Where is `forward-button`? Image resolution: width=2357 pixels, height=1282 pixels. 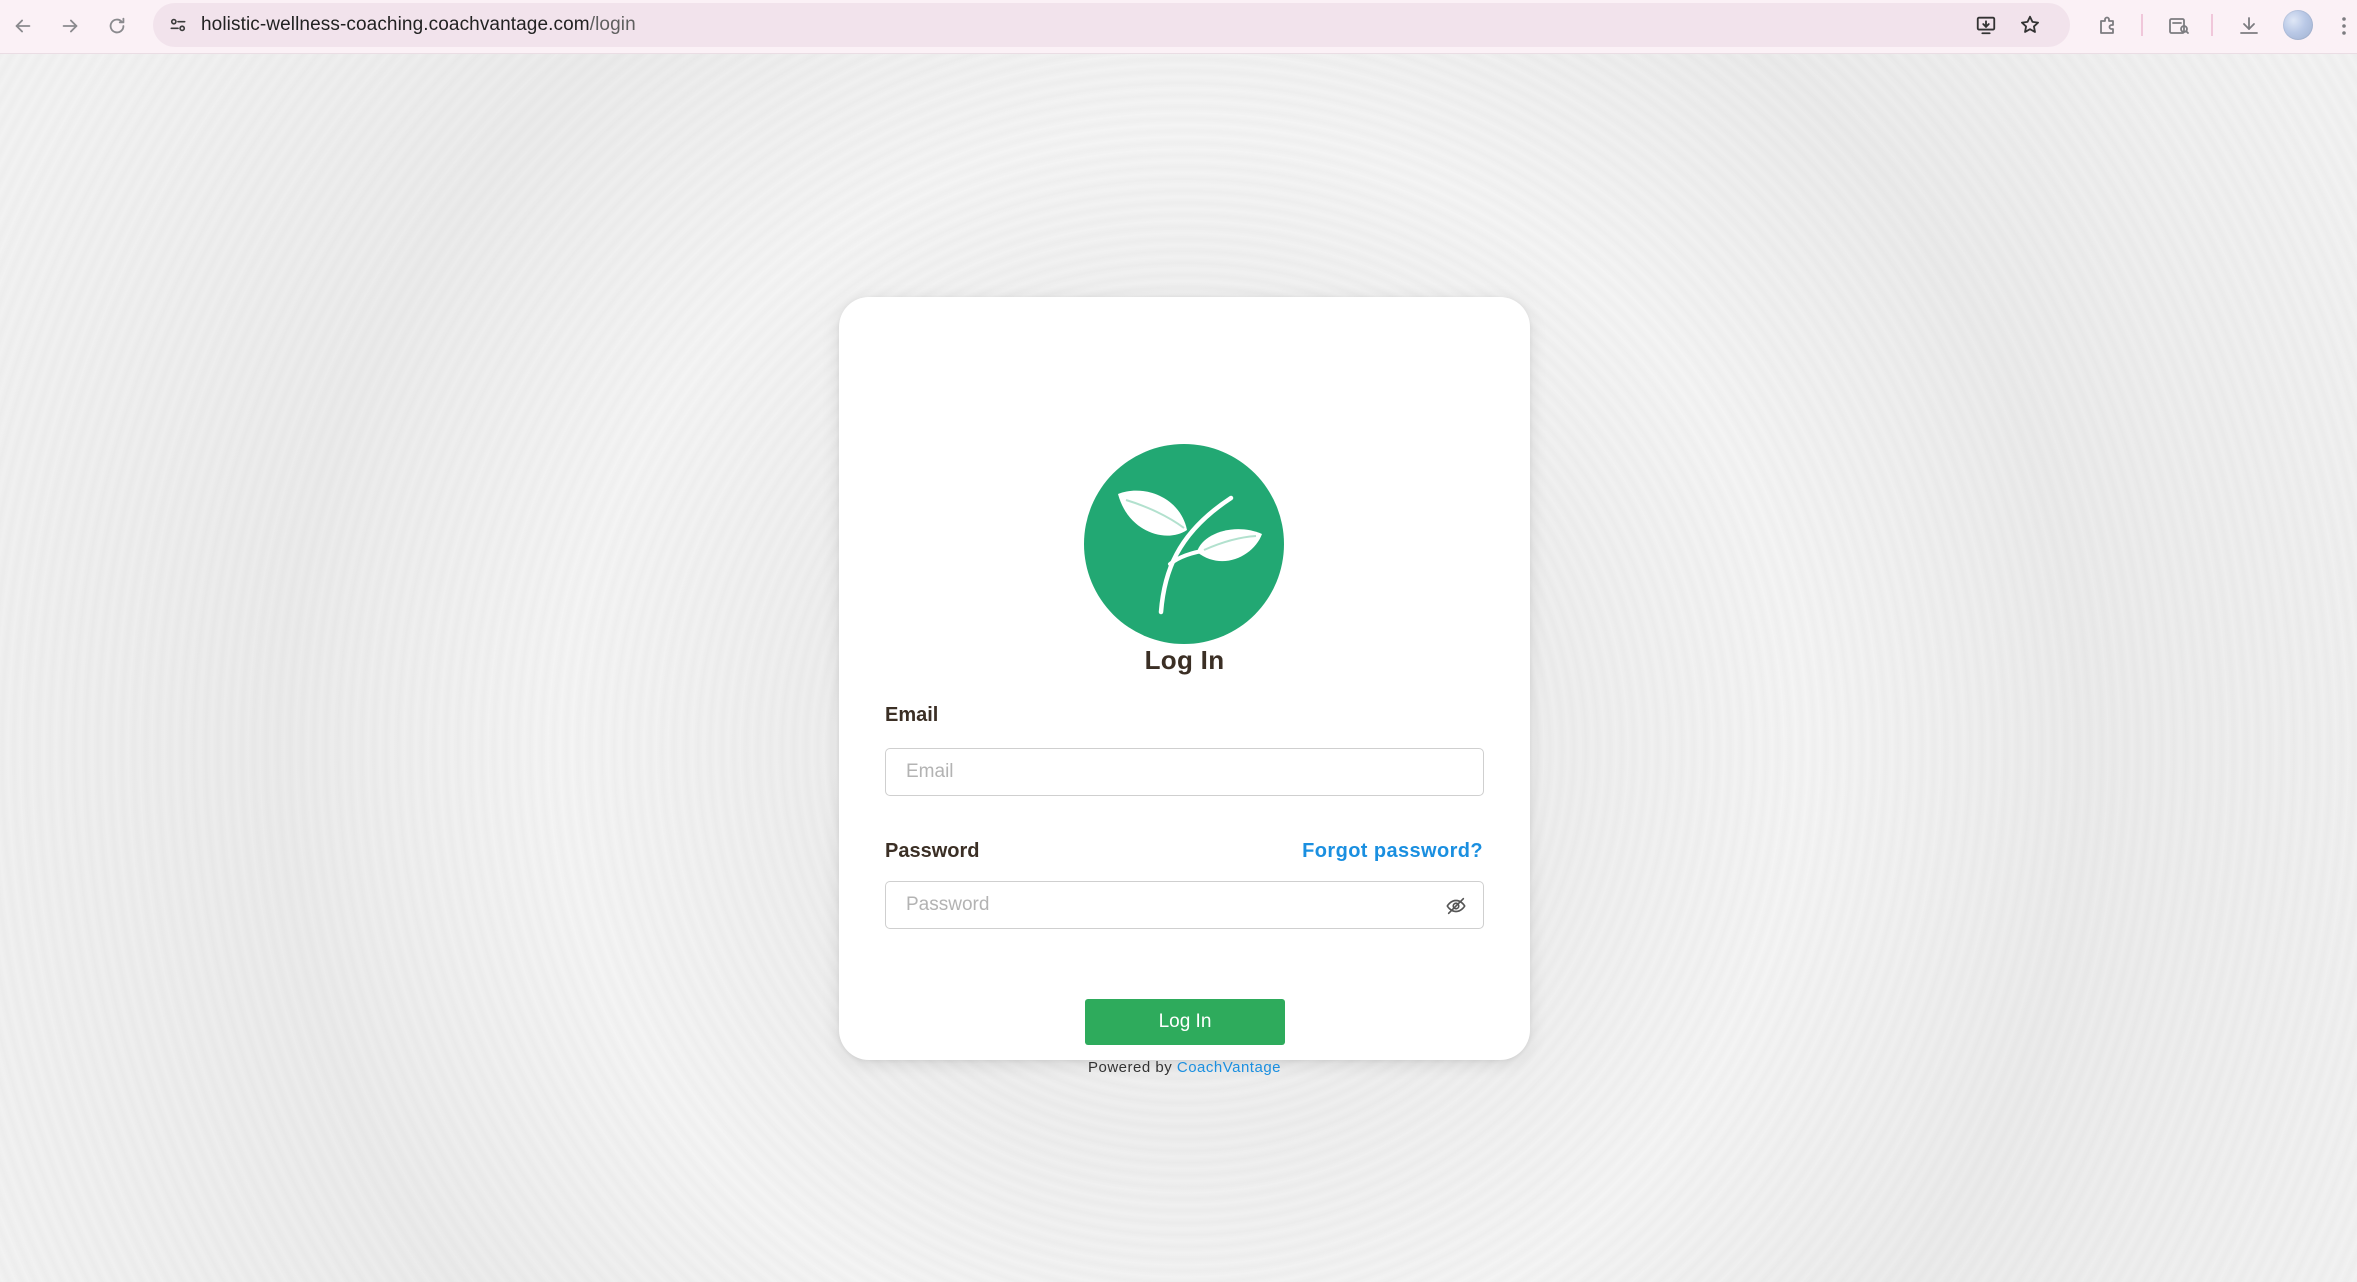 forward-button is located at coordinates (70, 26).